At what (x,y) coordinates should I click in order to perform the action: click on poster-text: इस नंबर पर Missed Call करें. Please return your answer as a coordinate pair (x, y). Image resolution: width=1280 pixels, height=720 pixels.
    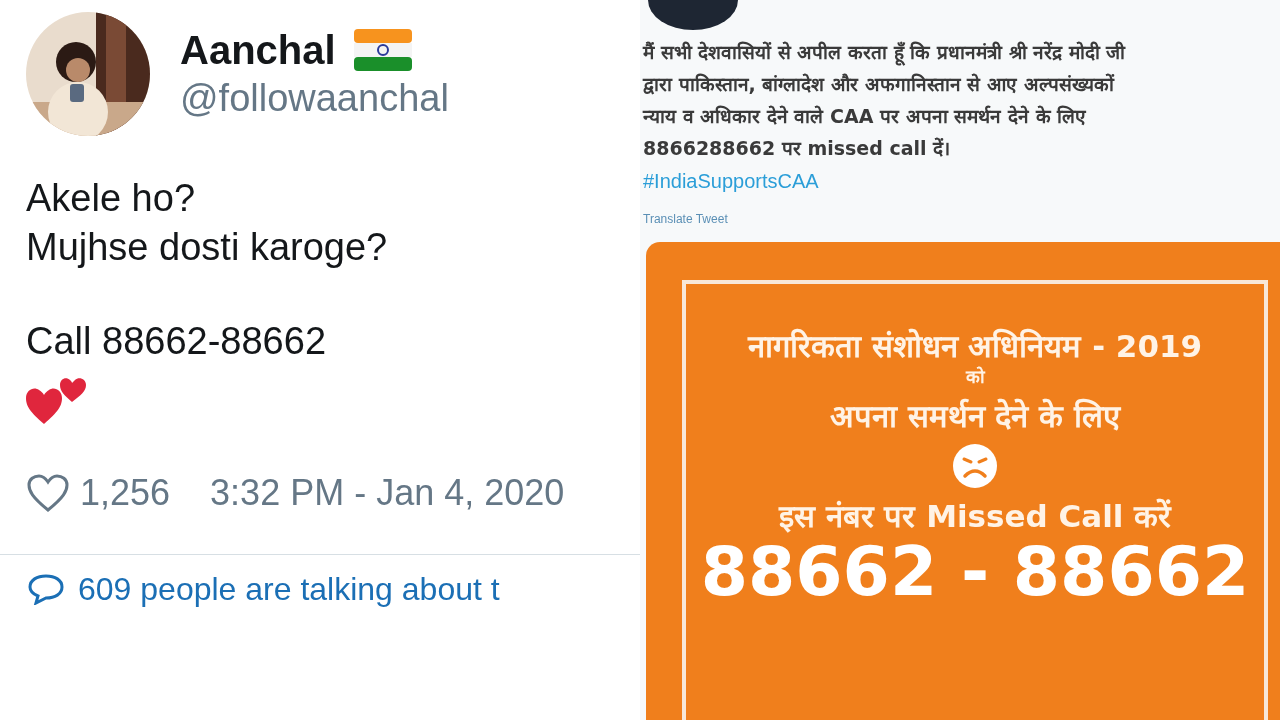
    Looking at the image, I should click on (975, 517).